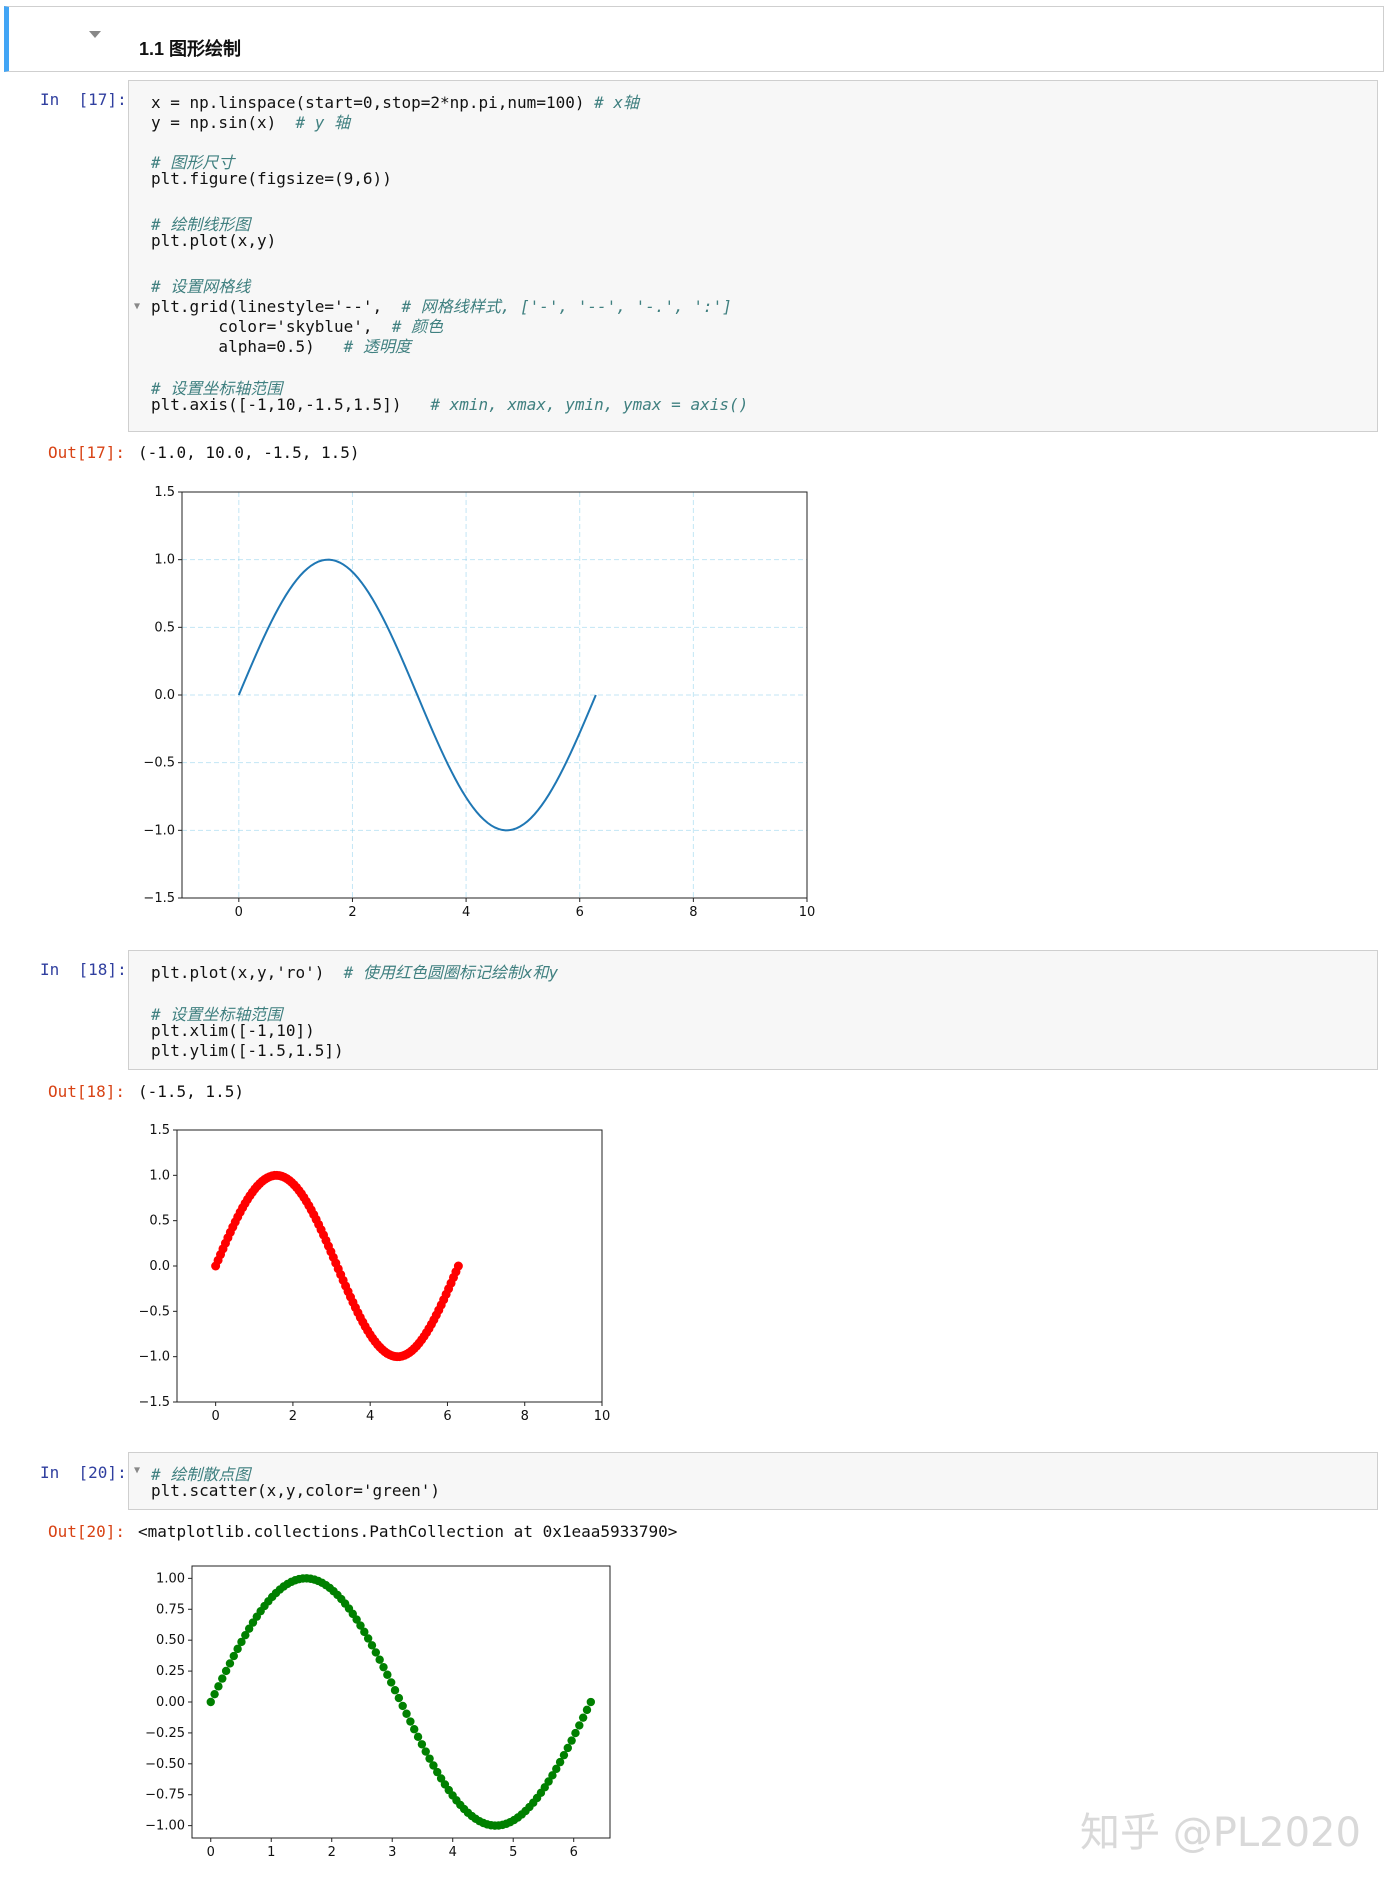 The width and height of the screenshot is (1390, 1886). Describe the element at coordinates (291, 404) in the screenshot. I see `code-text: plt.axis([-1,10,-1.5,1.5])` at that location.